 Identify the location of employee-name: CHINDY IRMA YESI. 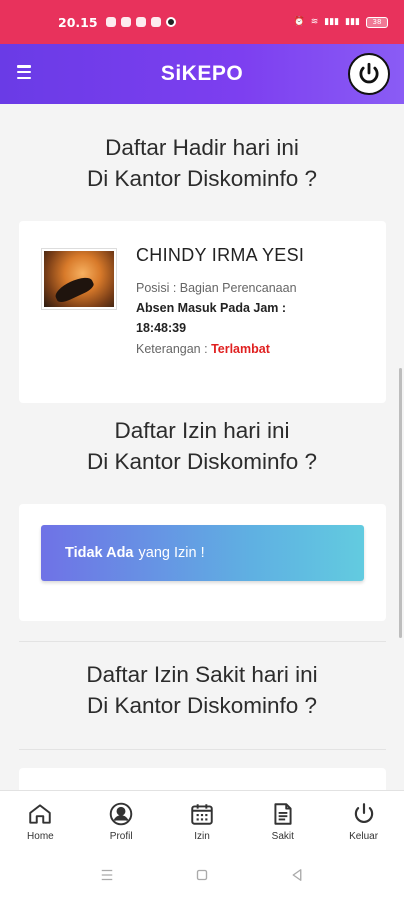
(220, 255).